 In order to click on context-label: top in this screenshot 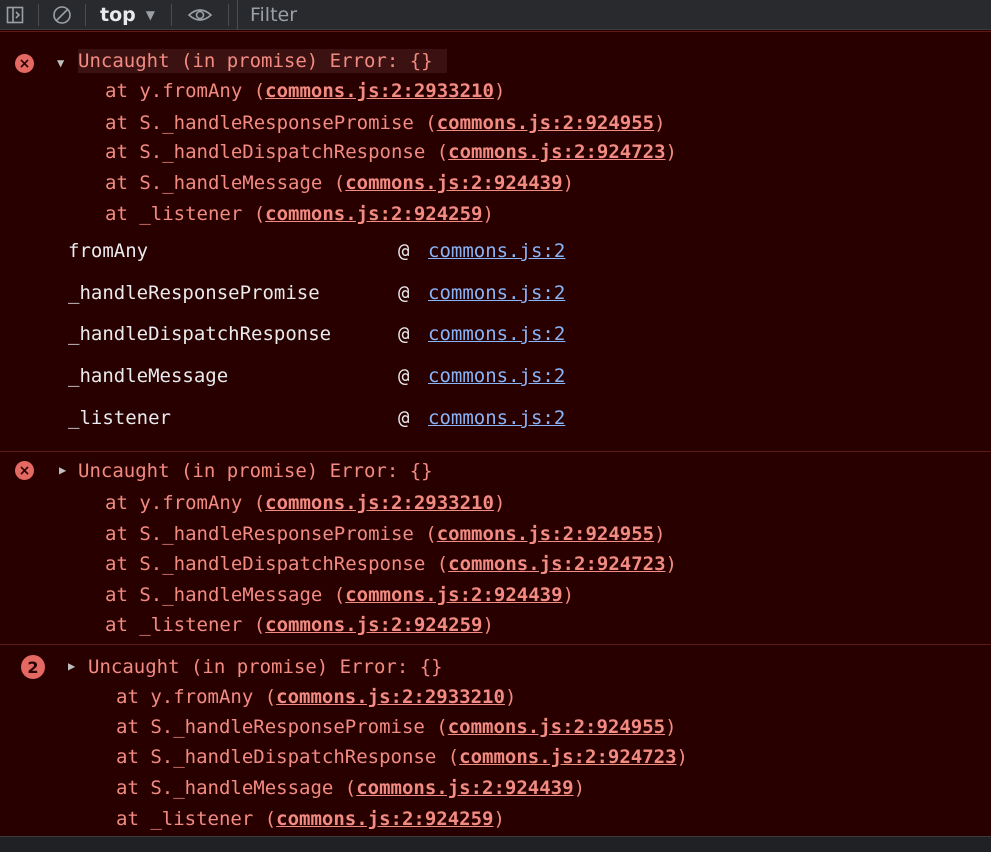, I will do `click(118, 14)`.